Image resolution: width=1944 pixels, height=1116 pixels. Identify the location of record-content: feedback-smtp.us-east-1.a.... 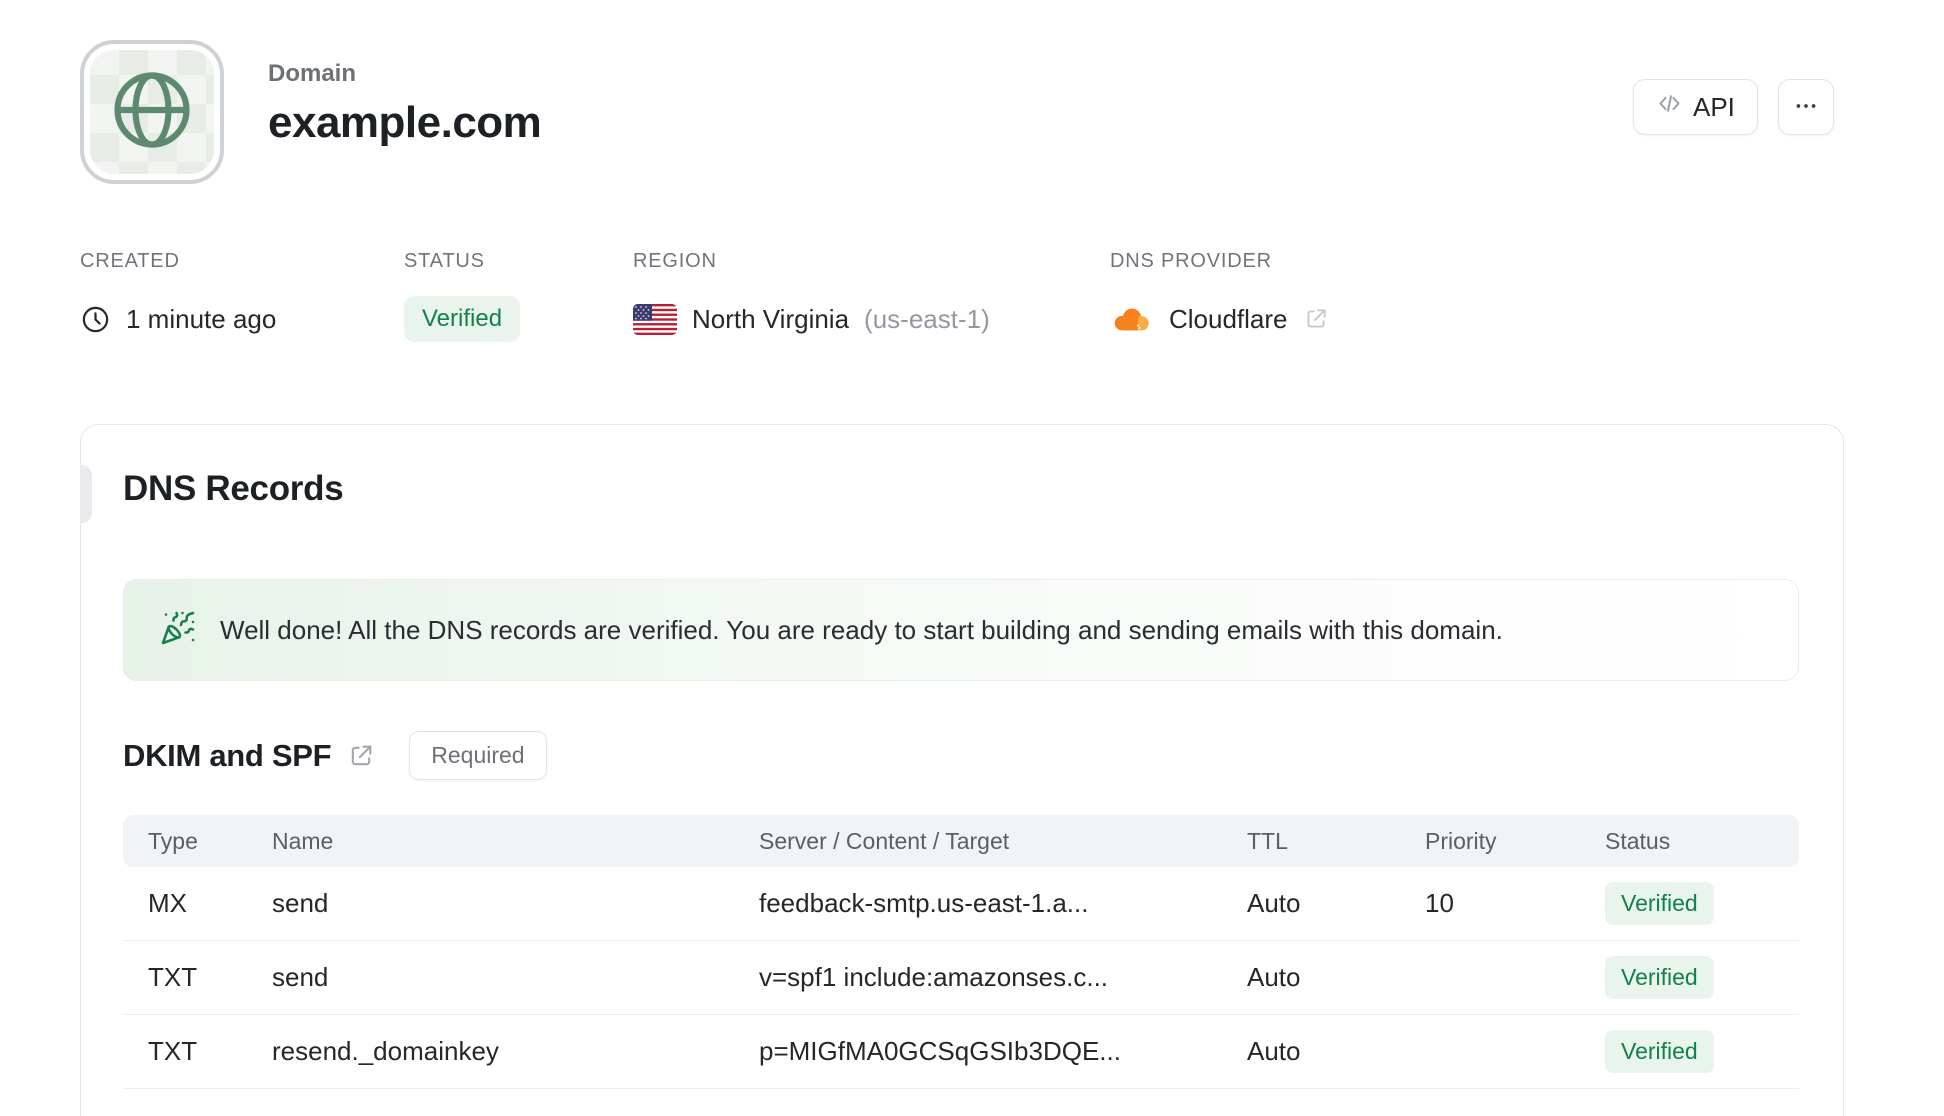
(924, 903).